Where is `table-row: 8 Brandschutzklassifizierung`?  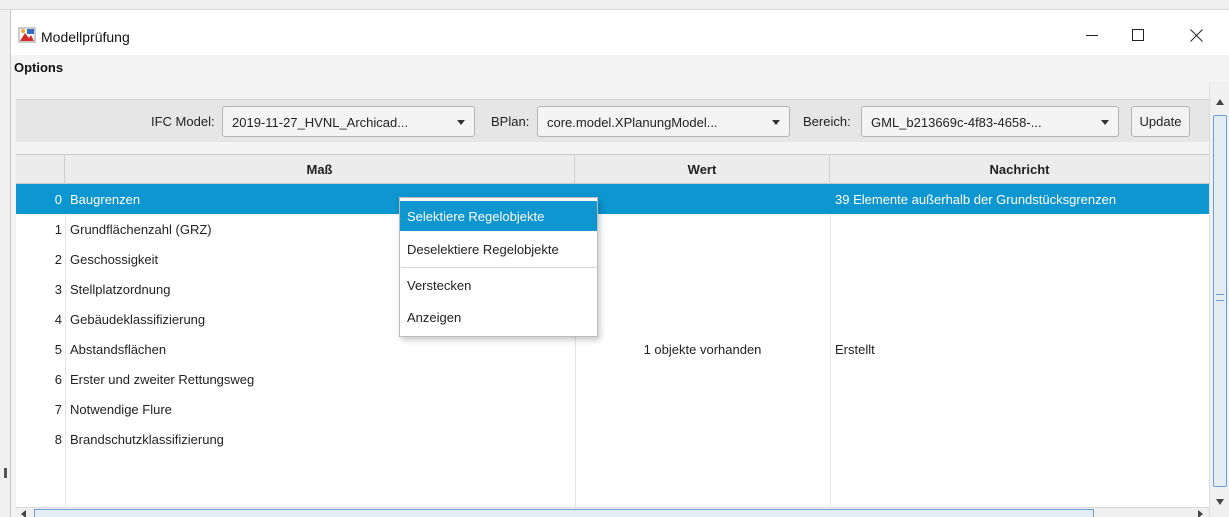
table-row: 8 Brandschutzklassifizierung is located at coordinates (612, 439).